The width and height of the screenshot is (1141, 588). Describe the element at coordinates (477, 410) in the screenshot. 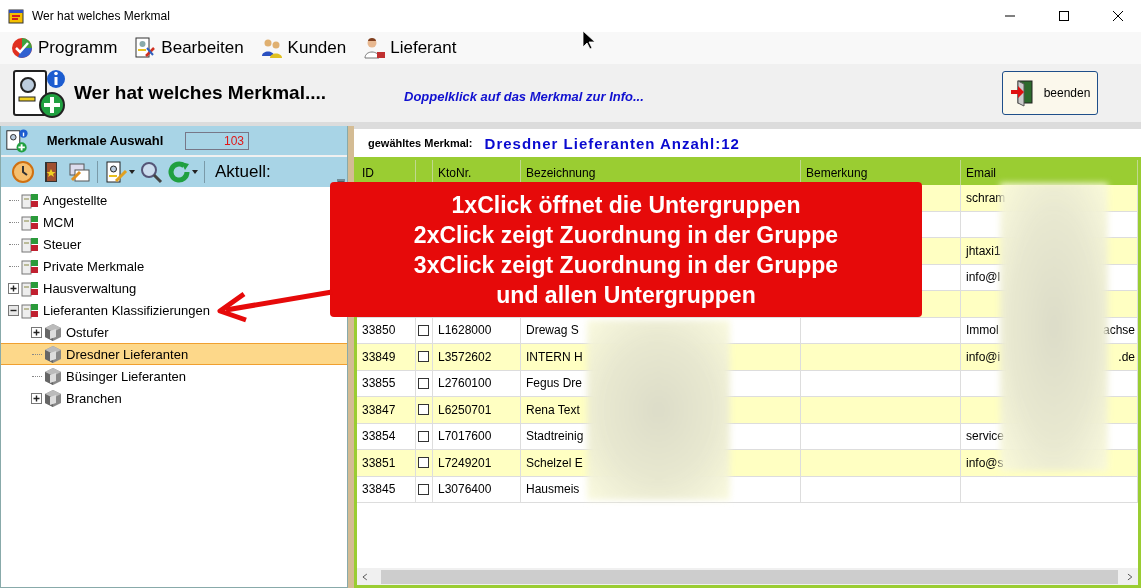

I see `table-cell: L6250701` at that location.